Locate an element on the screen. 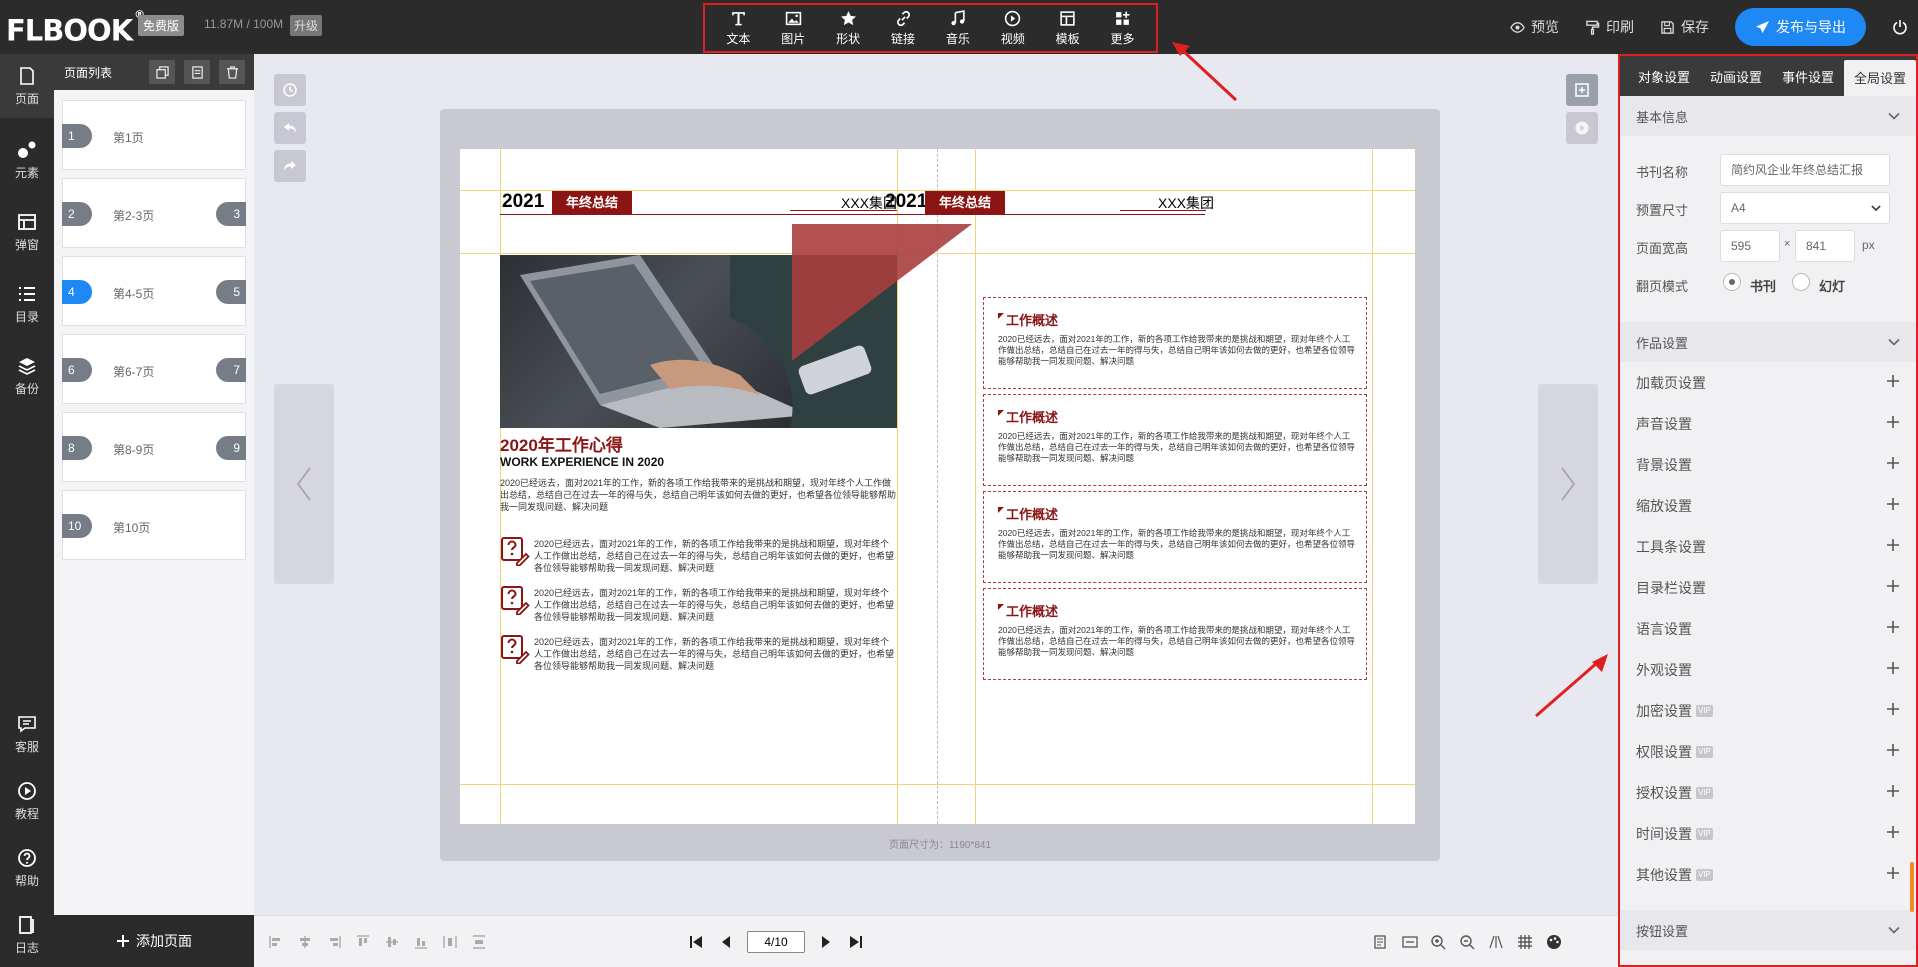 The width and height of the screenshot is (1918, 967). settings-row: 语言设置 is located at coordinates (1768, 628).